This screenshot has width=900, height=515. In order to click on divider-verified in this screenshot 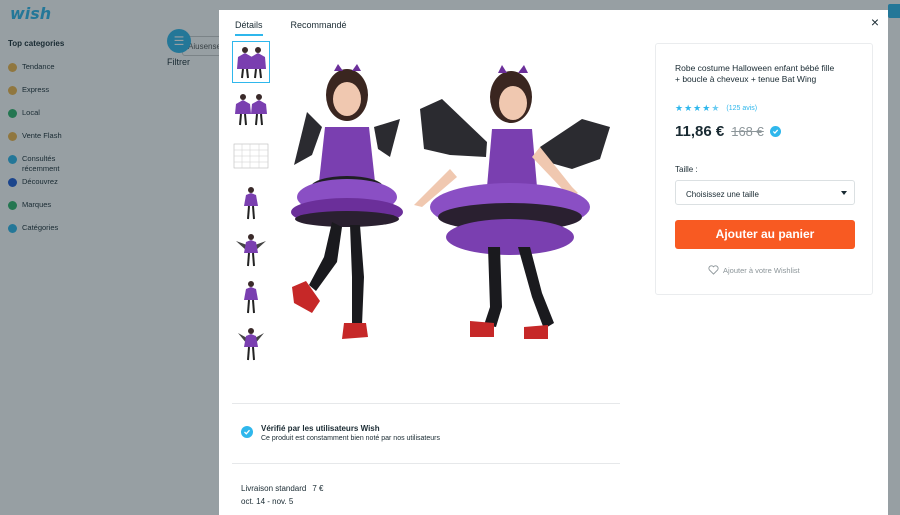, I will do `click(426, 463)`.